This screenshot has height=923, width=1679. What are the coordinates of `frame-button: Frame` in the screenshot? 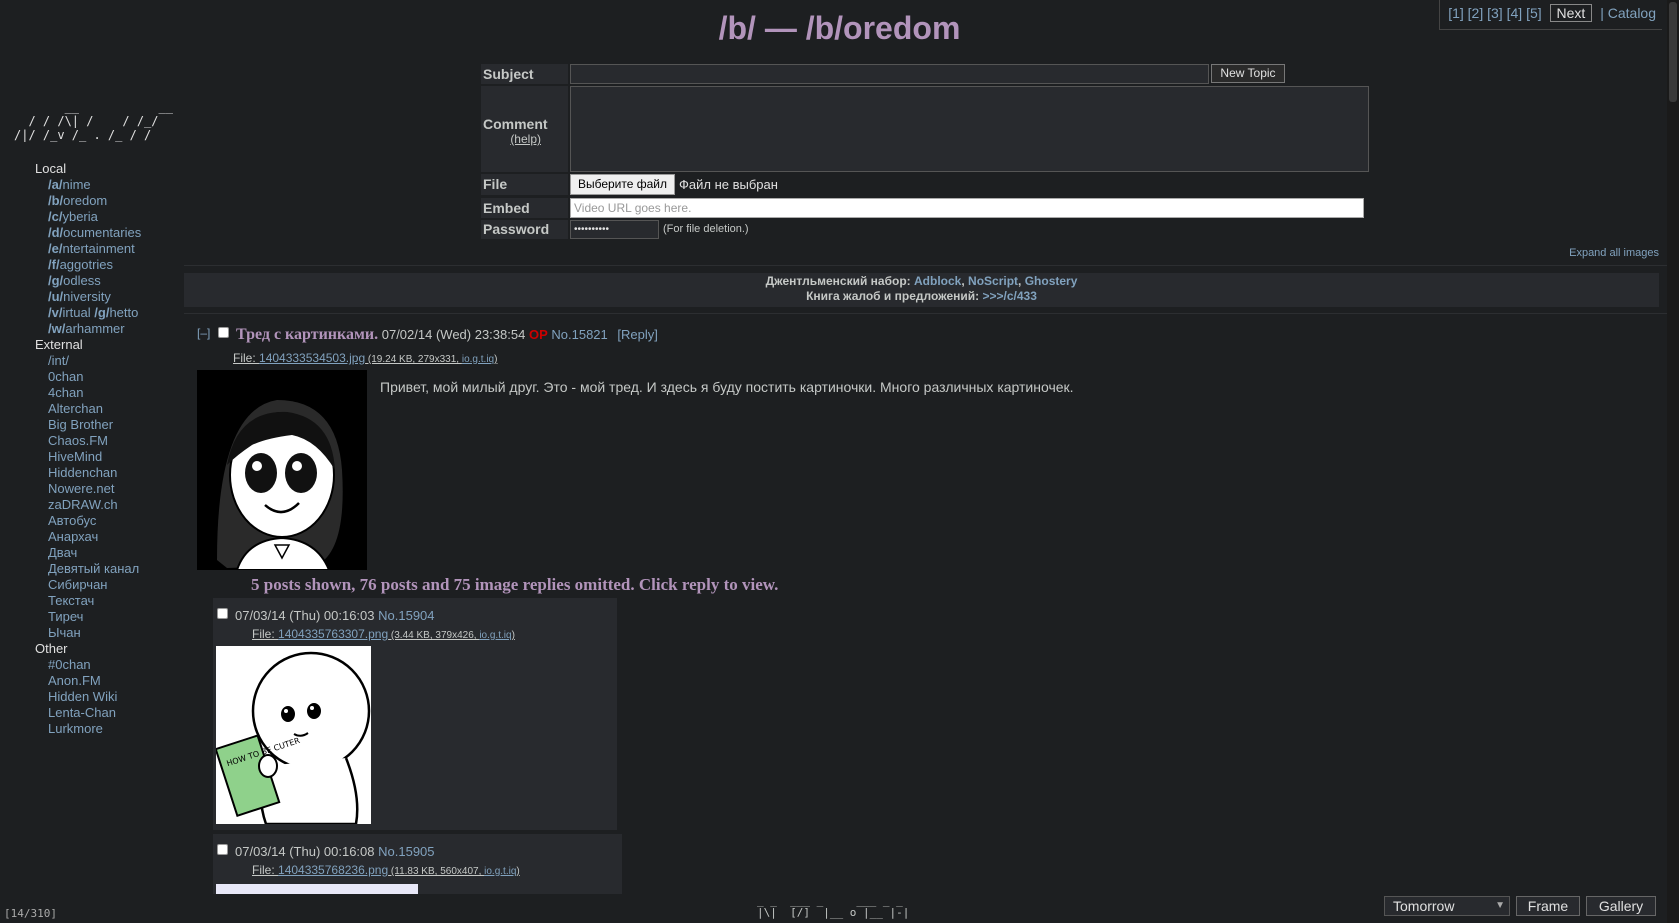 It's located at (1548, 906).